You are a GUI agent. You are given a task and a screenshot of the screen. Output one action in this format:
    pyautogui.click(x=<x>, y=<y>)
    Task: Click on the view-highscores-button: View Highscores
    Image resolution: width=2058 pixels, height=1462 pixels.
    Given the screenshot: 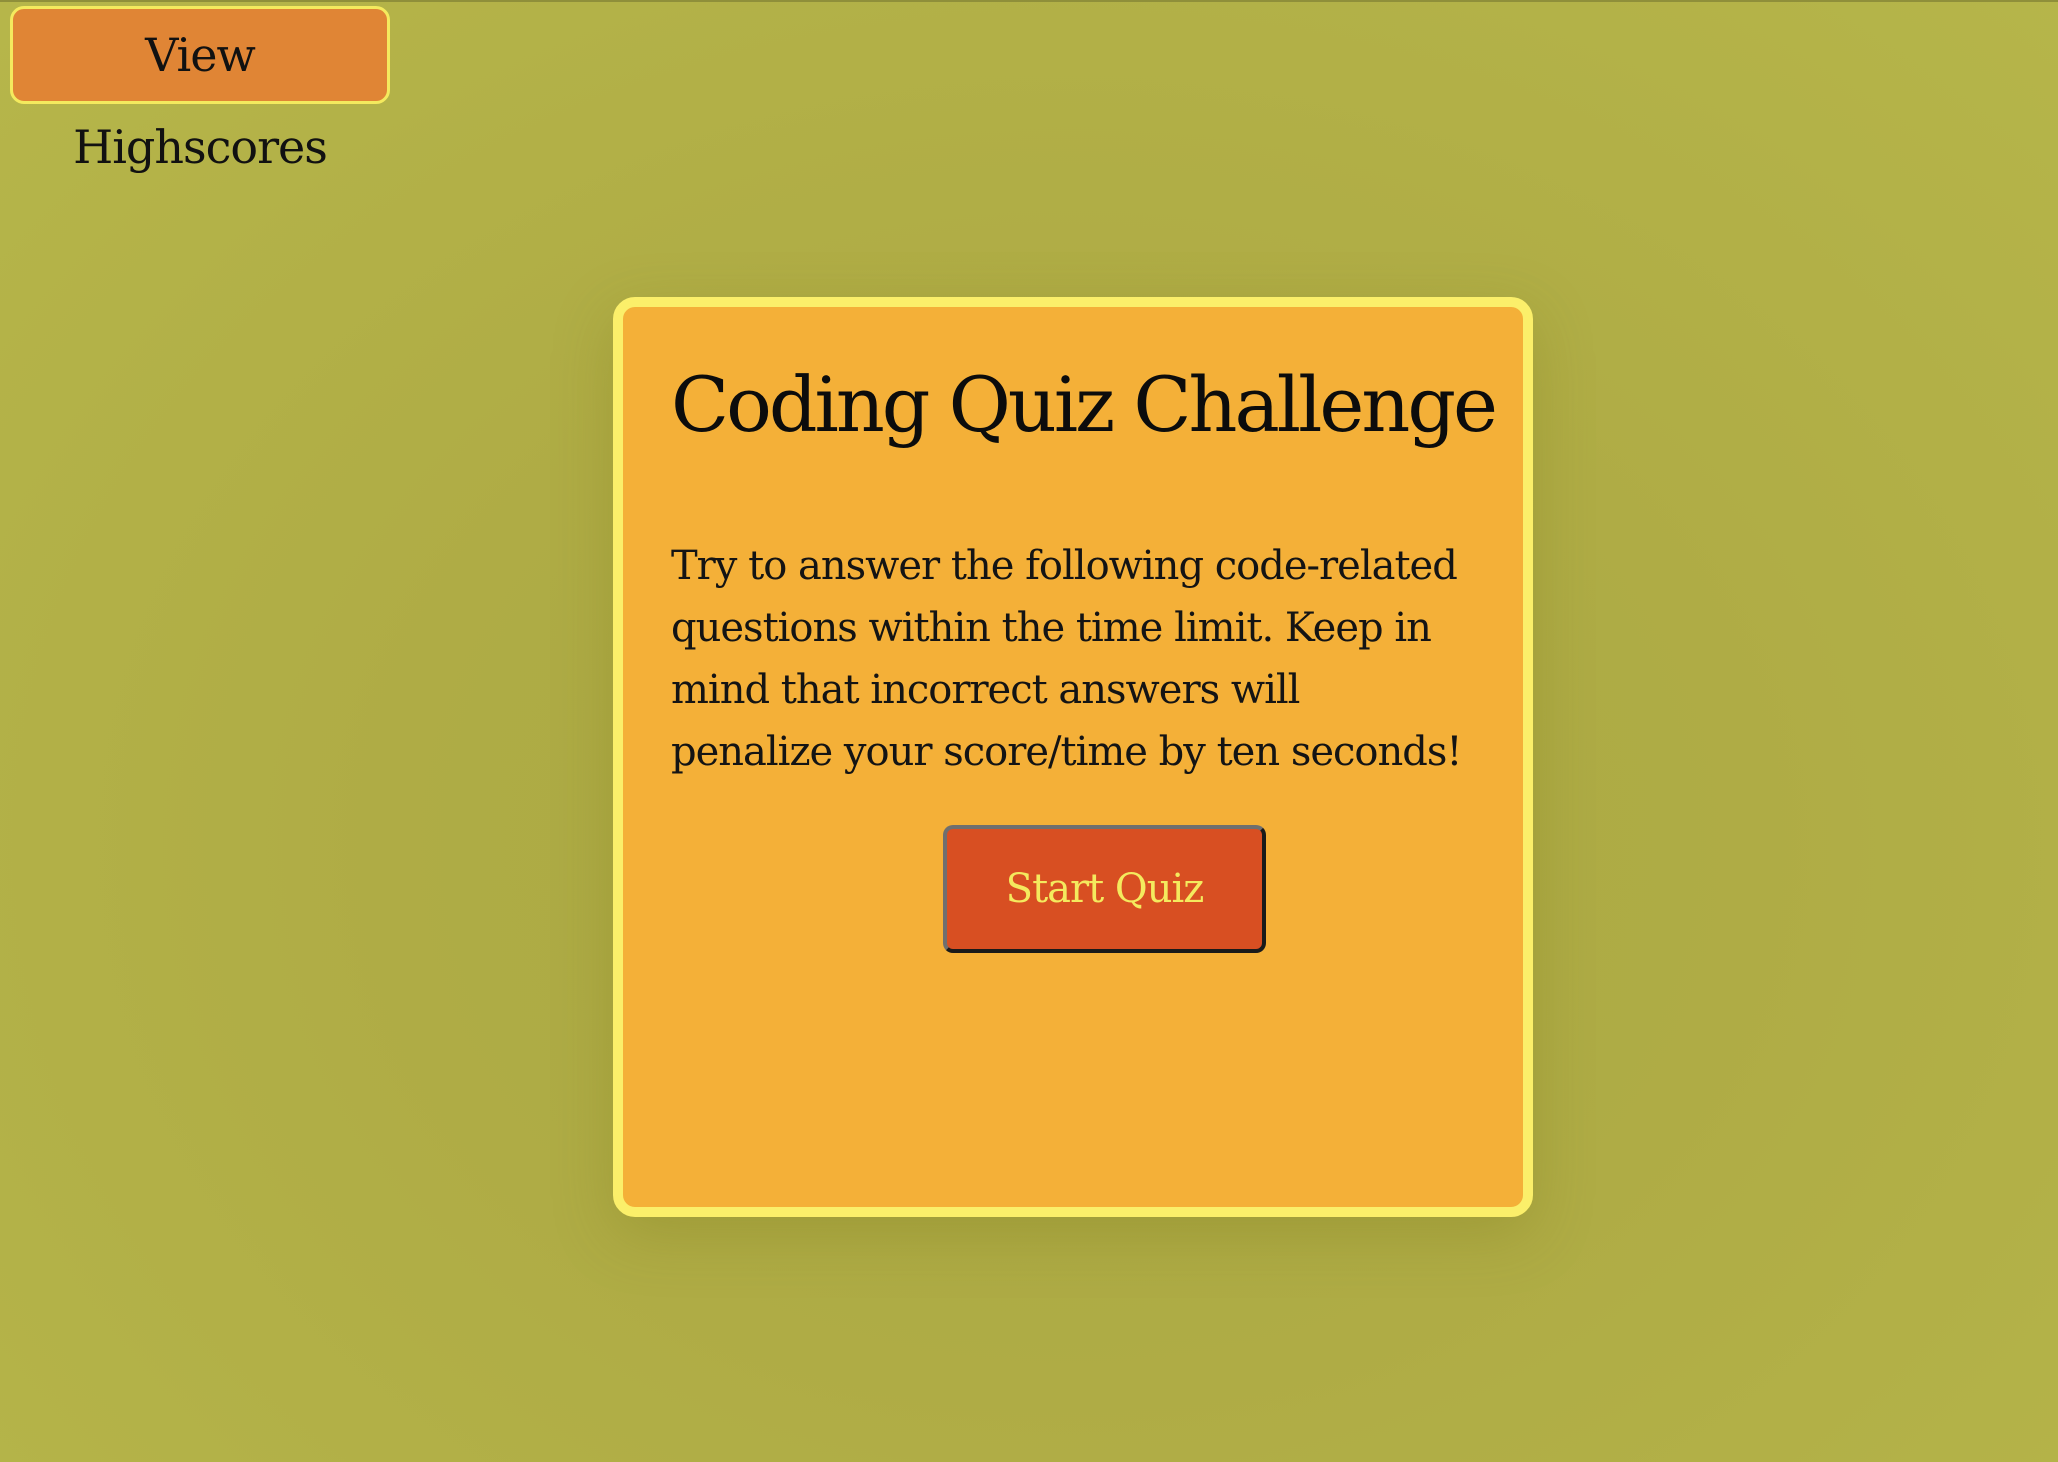 What is the action you would take?
    pyautogui.click(x=200, y=90)
    